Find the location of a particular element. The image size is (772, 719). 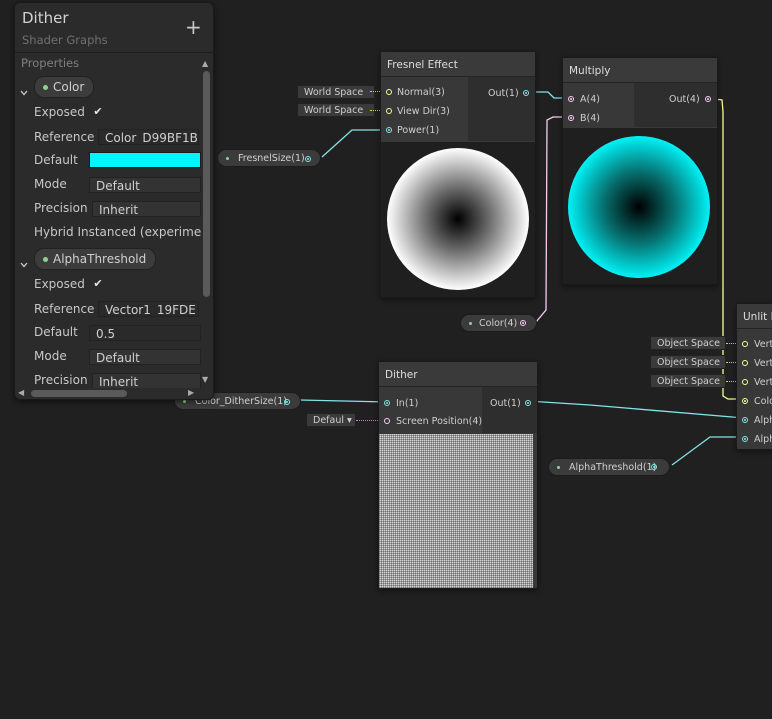

alpha-clip-port is located at coordinates (745, 439).